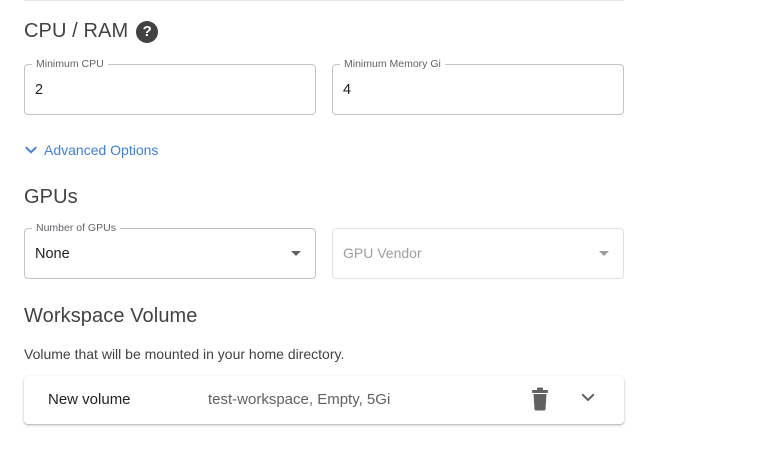 This screenshot has width=762, height=461. I want to click on advanced-options-label: Advanced Options, so click(101, 150).